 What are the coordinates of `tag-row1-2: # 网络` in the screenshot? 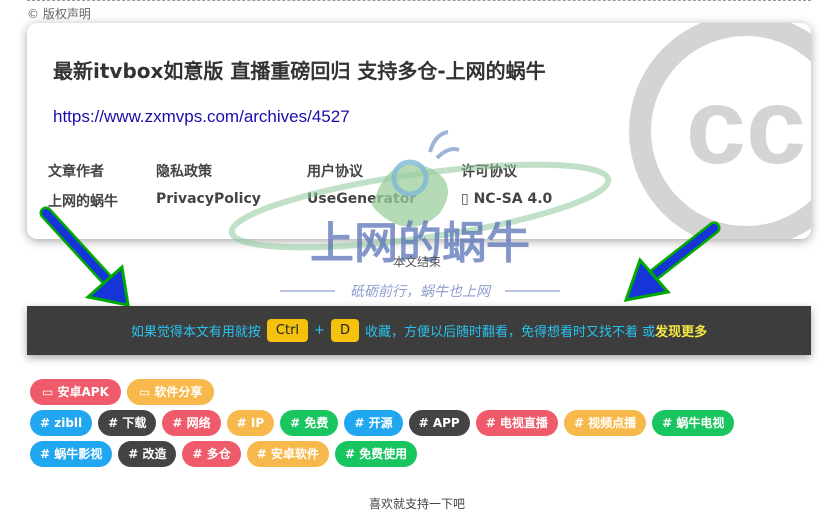 It's located at (191, 423).